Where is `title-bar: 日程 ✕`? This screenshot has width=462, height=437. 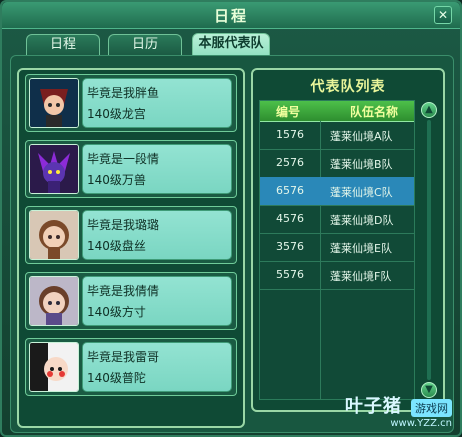
title-bar: 日程 ✕ is located at coordinates (231, 15).